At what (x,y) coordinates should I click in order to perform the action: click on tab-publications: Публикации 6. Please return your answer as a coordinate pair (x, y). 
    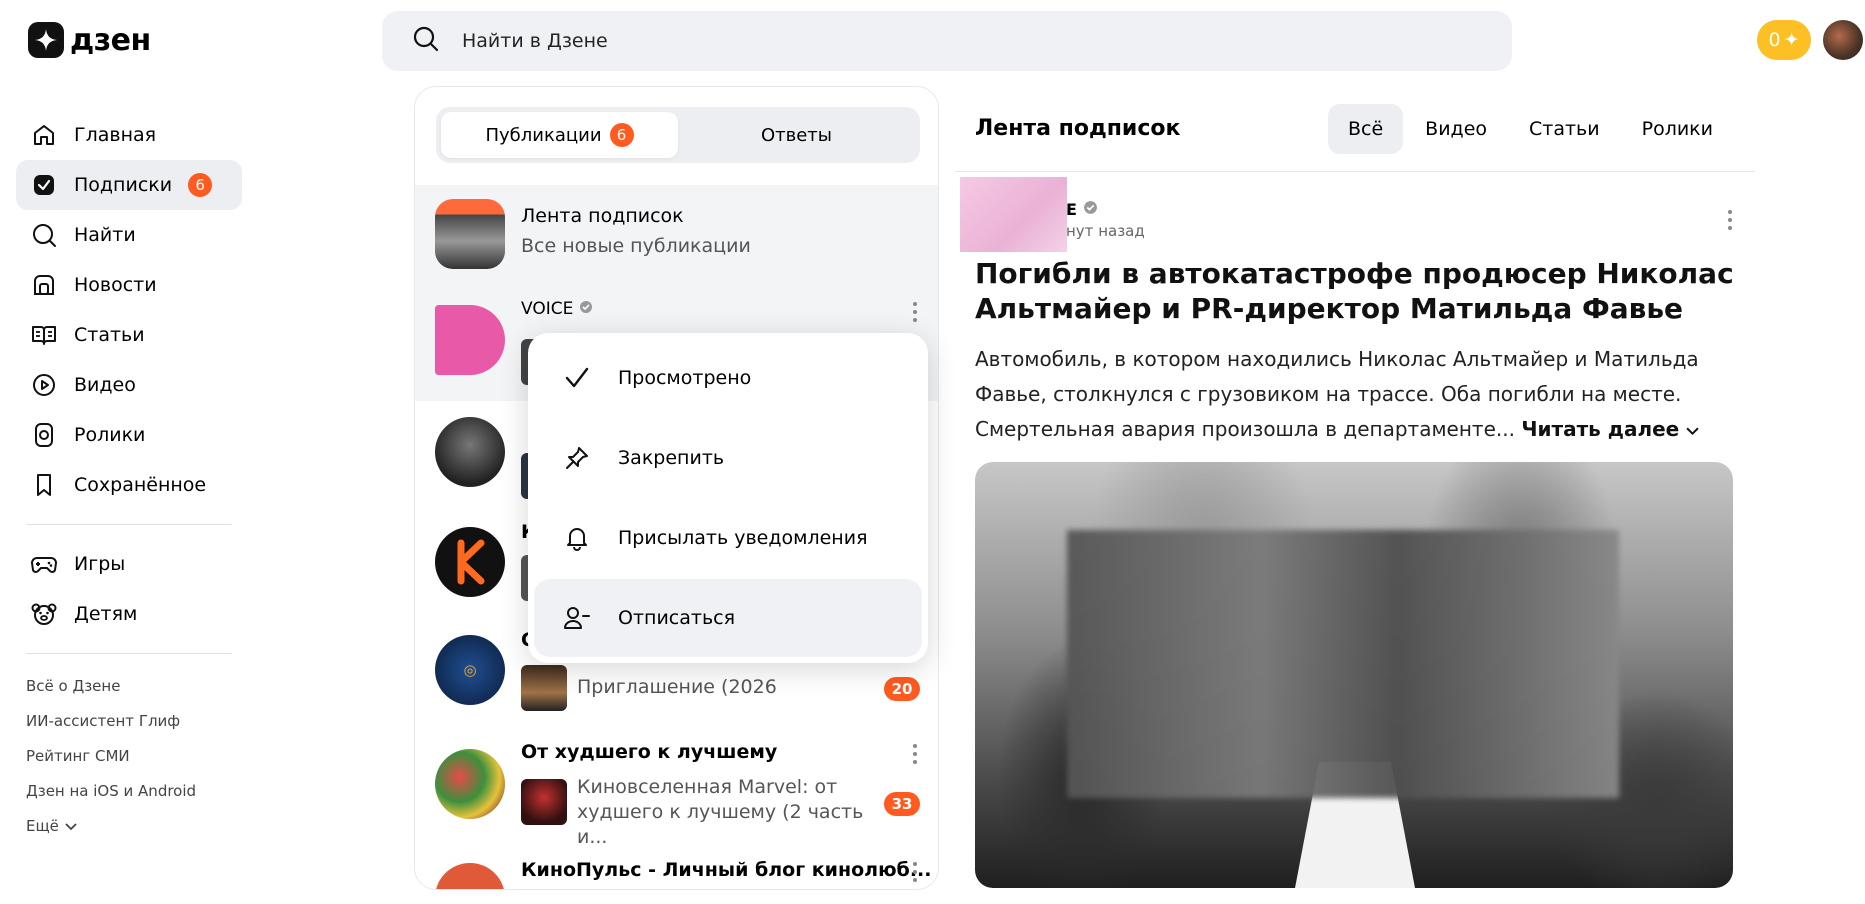
    Looking at the image, I should click on (559, 135).